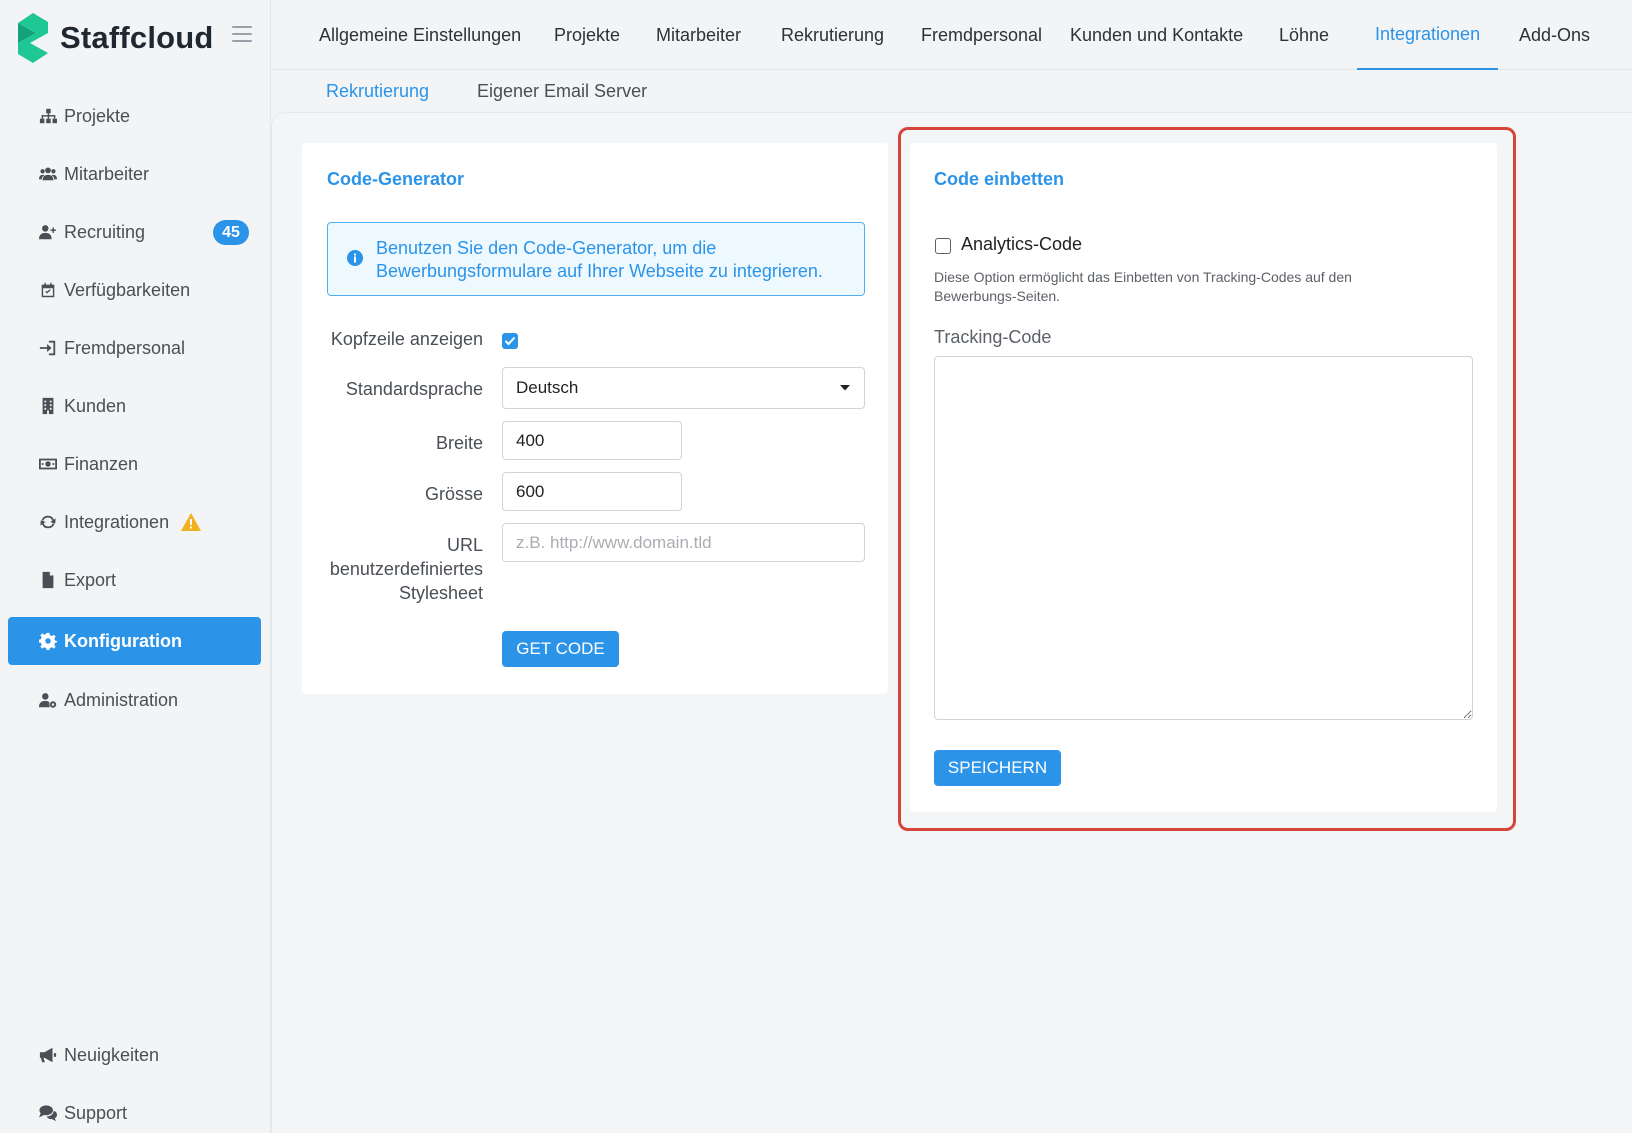  What do you see at coordinates (48, 406) in the screenshot?
I see `building-icon` at bounding box center [48, 406].